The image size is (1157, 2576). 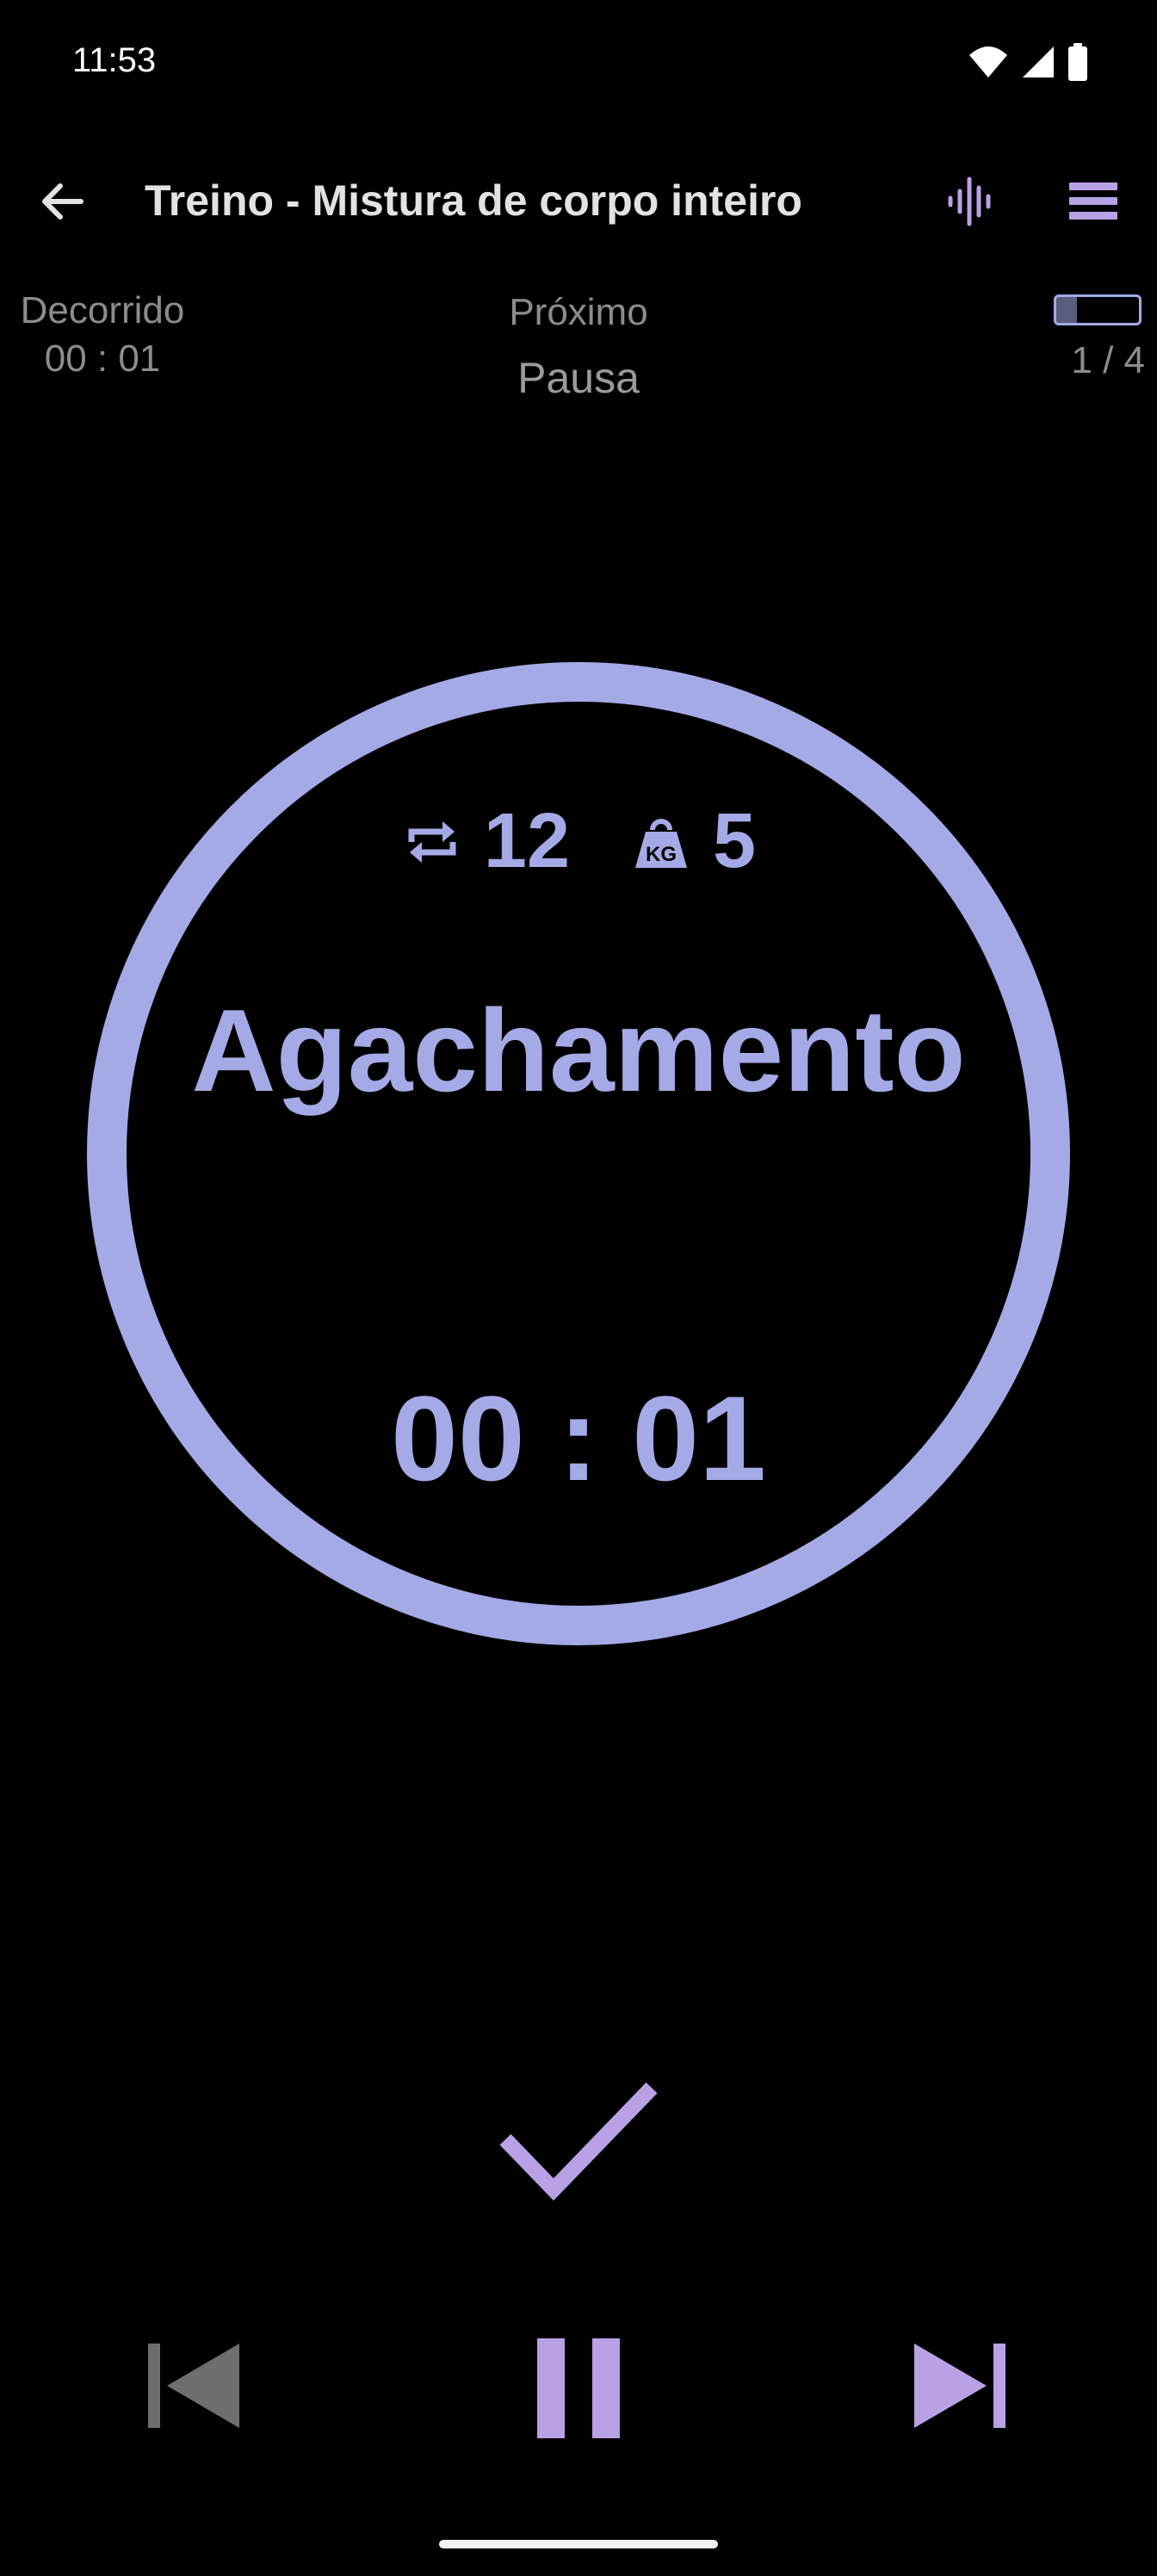 What do you see at coordinates (579, 2544) in the screenshot?
I see `home-indicator` at bounding box center [579, 2544].